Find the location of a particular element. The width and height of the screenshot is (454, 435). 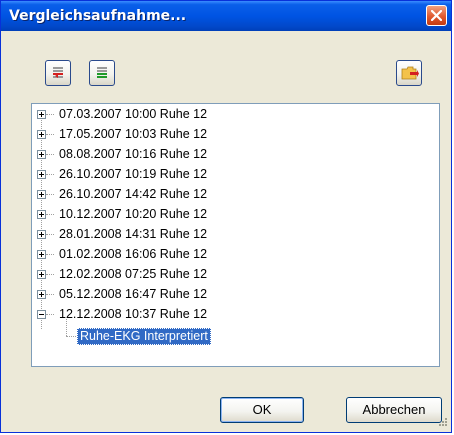

tree-item: 05.12.2008 16:47 Ruhe 12 is located at coordinates (182, 294).